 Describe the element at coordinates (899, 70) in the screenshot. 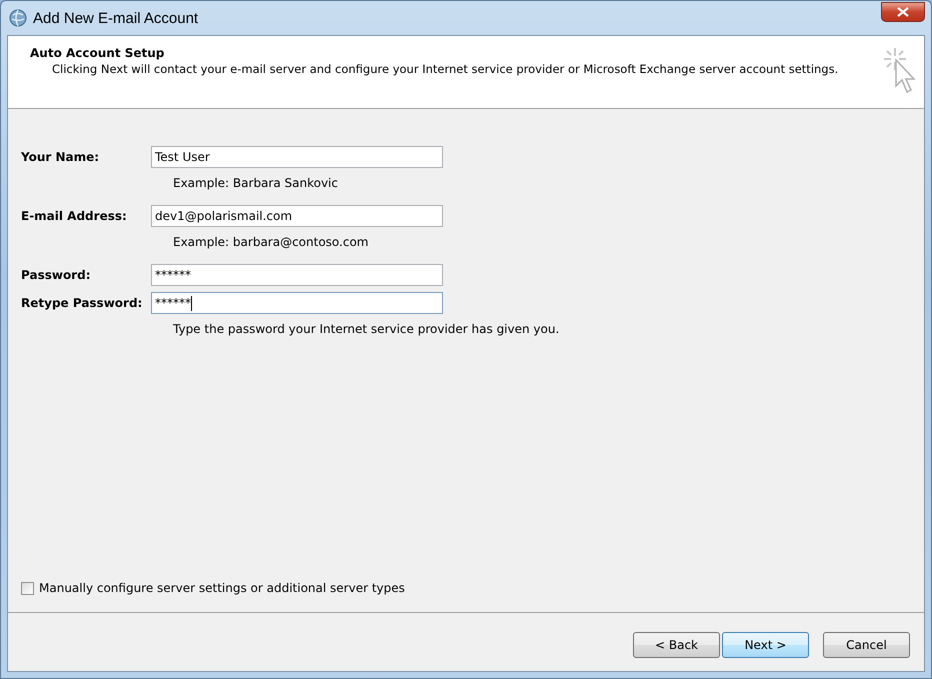

I see `cursor-sparkle-icon` at that location.